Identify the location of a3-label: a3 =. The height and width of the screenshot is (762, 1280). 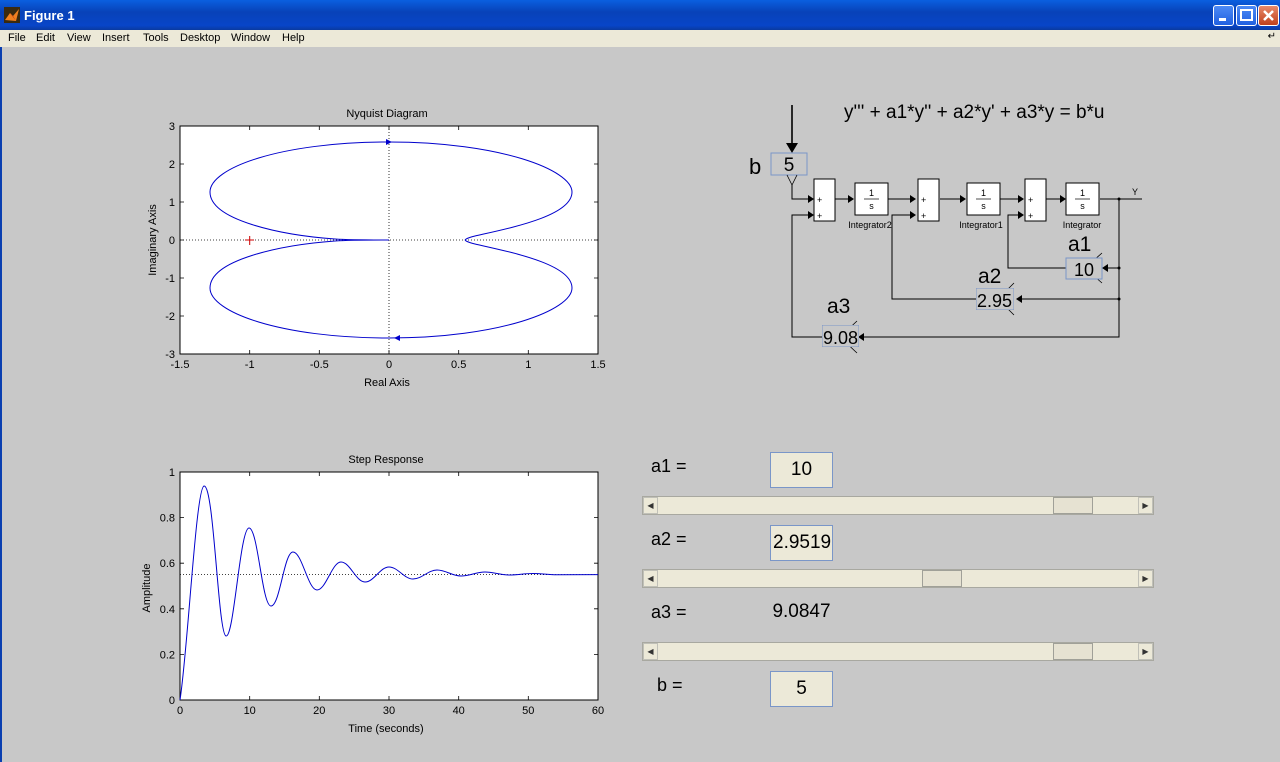
(669, 612).